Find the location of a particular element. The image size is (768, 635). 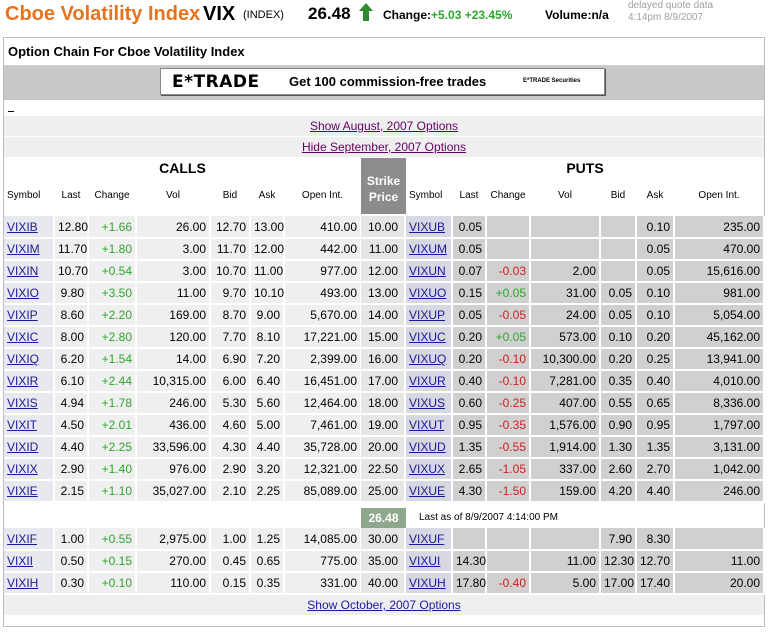

puts-col-header-symbol: Symbol is located at coordinates (426, 195).